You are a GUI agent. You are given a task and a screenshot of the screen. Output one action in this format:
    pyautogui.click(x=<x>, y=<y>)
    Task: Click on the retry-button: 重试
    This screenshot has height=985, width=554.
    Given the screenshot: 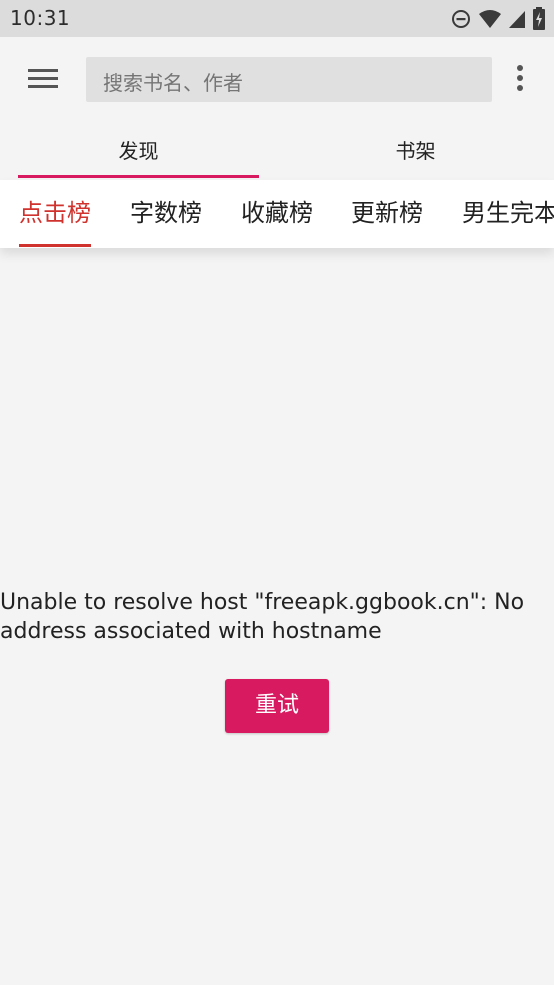 What is the action you would take?
    pyautogui.click(x=277, y=706)
    